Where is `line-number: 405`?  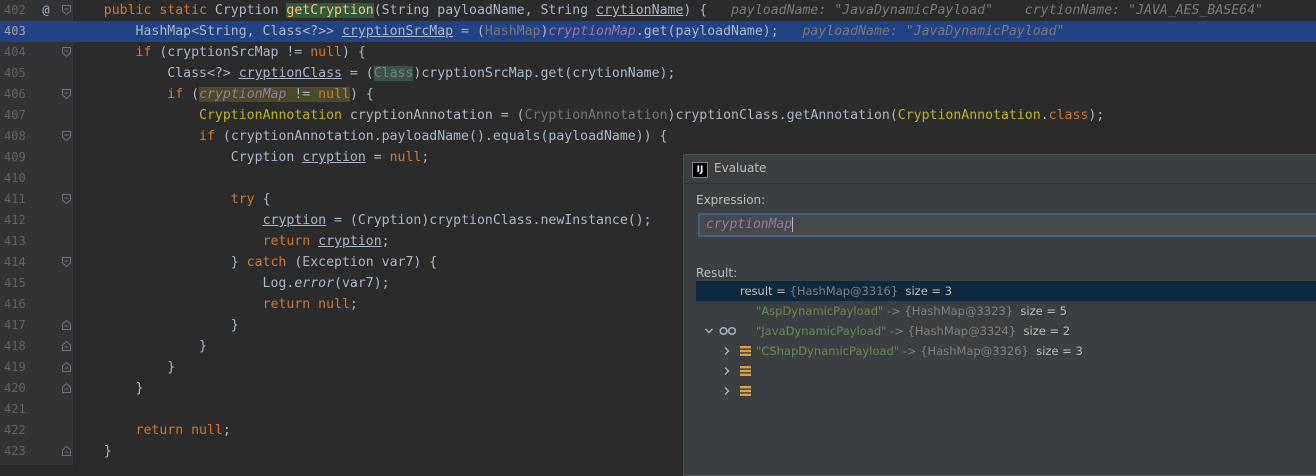
line-number: 405 is located at coordinates (18, 73).